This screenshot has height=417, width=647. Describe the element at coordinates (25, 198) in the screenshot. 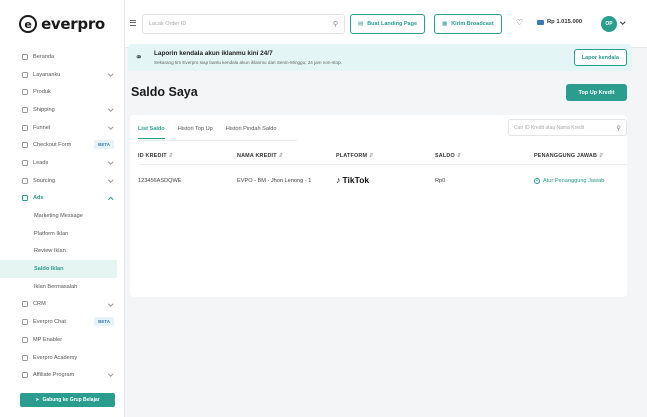

I see `megaphone-icon` at that location.